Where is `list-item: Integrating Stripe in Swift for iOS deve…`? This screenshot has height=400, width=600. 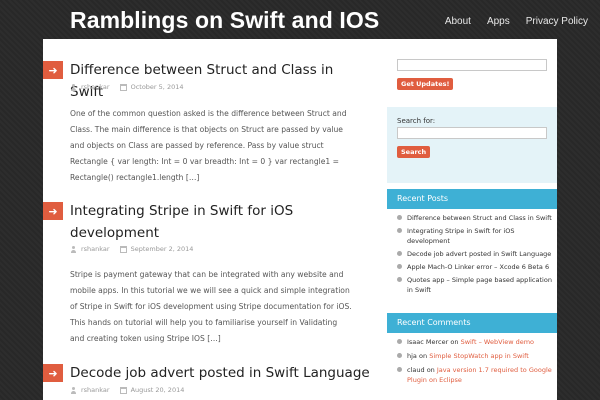
list-item: Integrating Stripe in Swift for iOS deve… is located at coordinates (474, 236).